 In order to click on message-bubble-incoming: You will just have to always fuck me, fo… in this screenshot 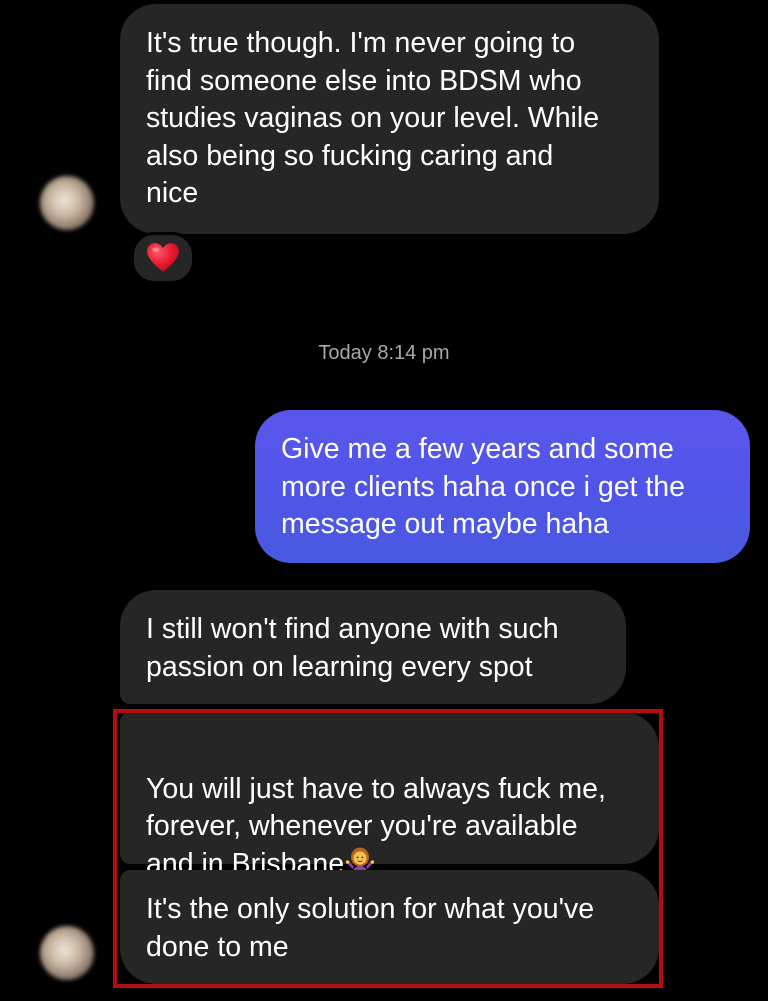, I will do `click(389, 796)`.